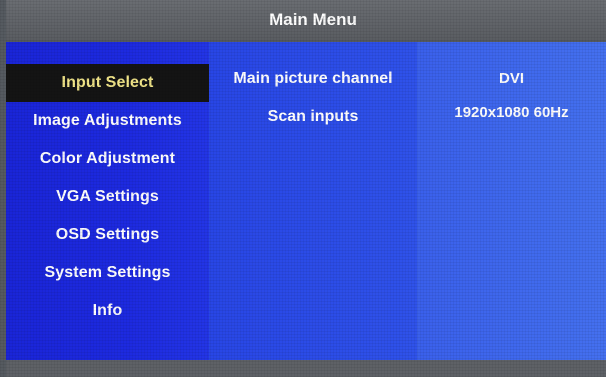  I want to click on title-bar: Main Menu, so click(306, 20).